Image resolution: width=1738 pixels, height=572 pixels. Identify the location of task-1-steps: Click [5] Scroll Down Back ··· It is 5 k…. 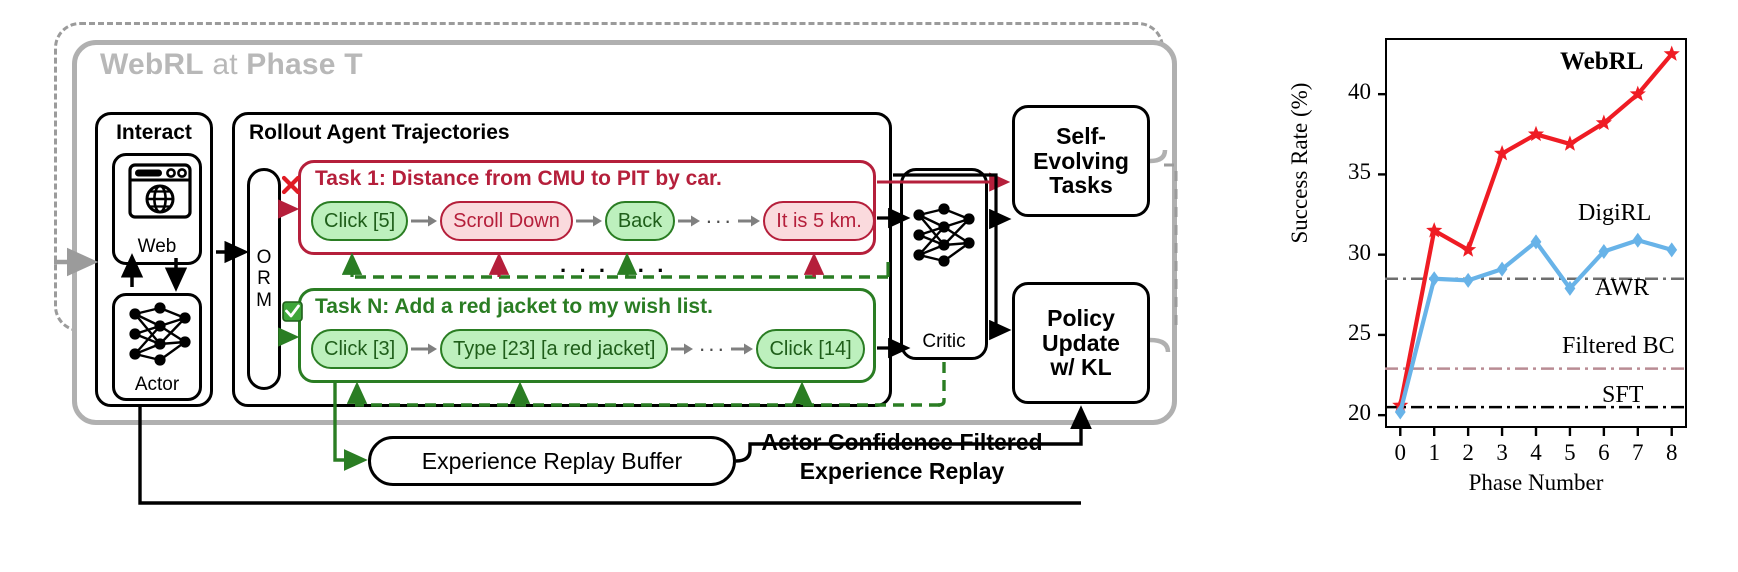
(593, 221).